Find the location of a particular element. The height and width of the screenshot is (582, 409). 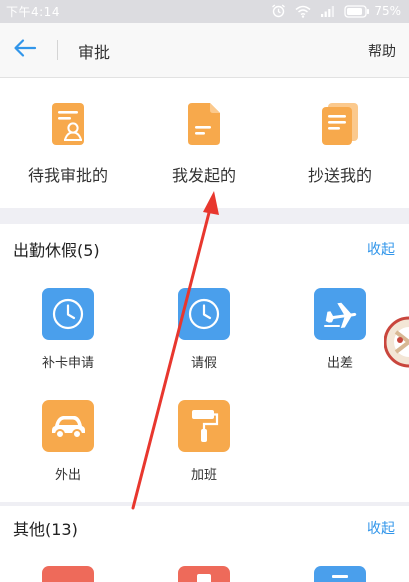

app-label: 外出 is located at coordinates (67, 475).